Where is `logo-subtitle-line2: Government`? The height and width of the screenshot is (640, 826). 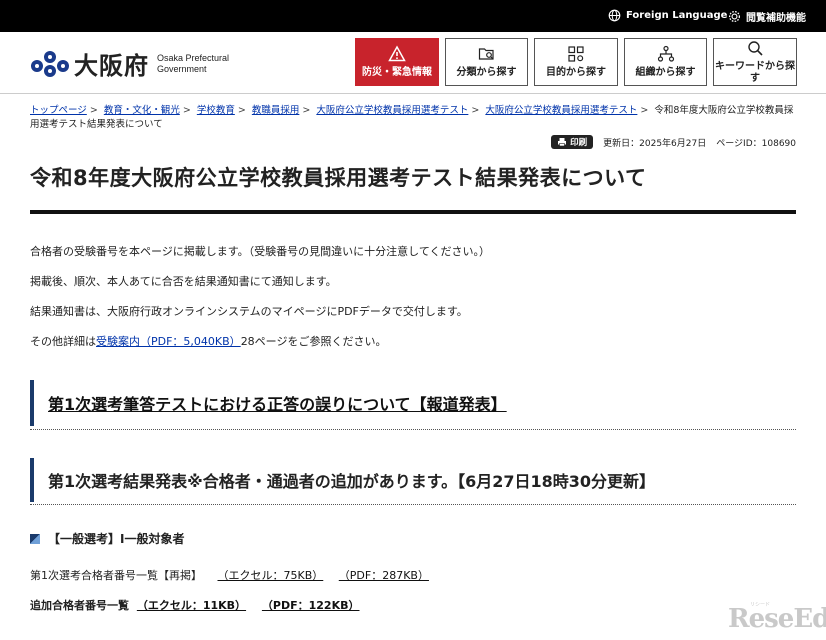
logo-subtitle-line2: Government is located at coordinates (182, 68).